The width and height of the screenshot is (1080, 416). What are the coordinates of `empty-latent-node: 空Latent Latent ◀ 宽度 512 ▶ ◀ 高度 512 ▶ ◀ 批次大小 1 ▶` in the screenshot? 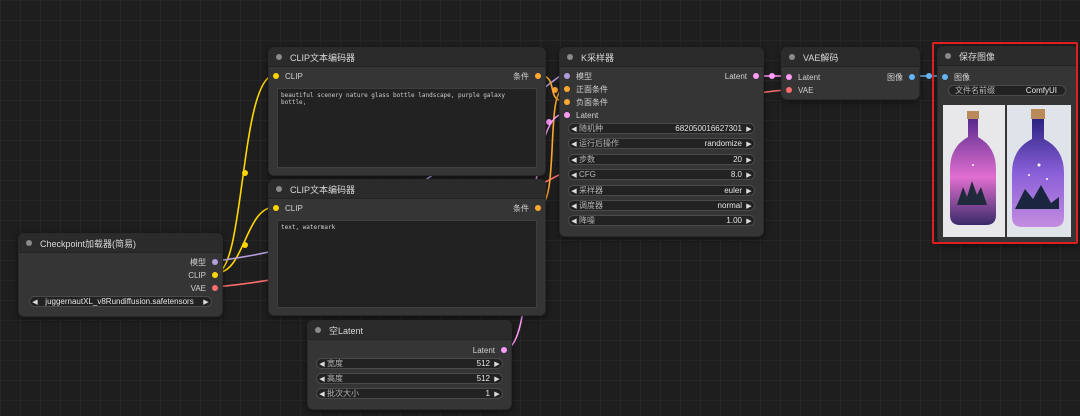 It's located at (409, 365).